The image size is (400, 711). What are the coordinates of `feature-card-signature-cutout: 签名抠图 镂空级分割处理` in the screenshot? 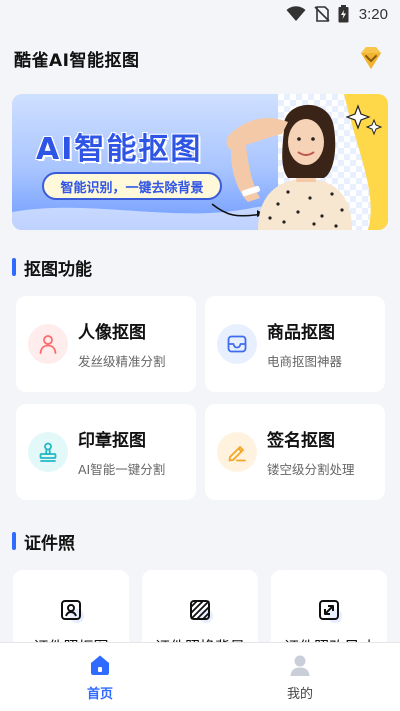 It's located at (295, 452).